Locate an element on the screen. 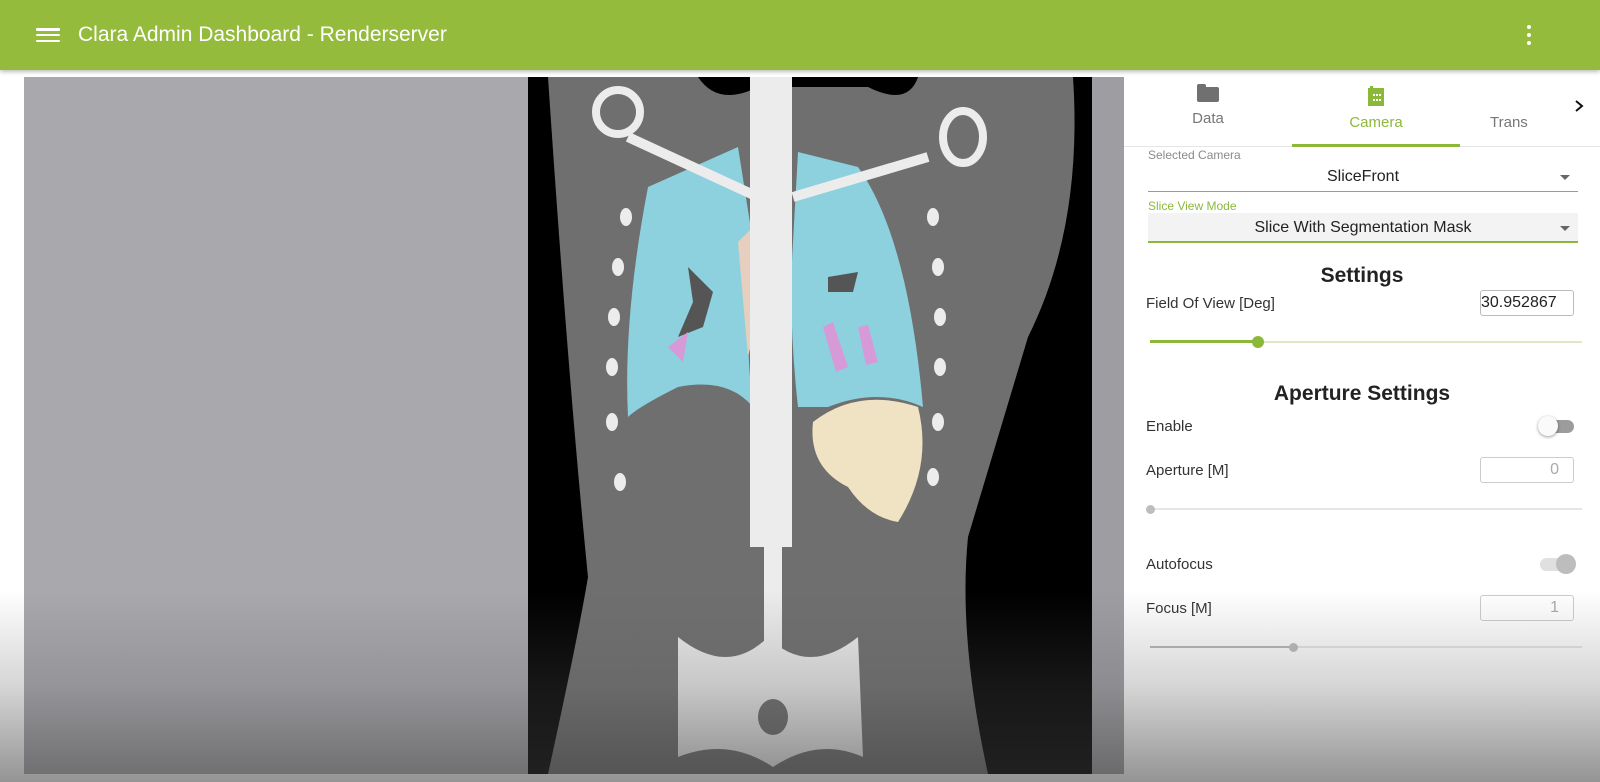  app-title: Clara Admin Dashboard - Renderserver is located at coordinates (262, 34).